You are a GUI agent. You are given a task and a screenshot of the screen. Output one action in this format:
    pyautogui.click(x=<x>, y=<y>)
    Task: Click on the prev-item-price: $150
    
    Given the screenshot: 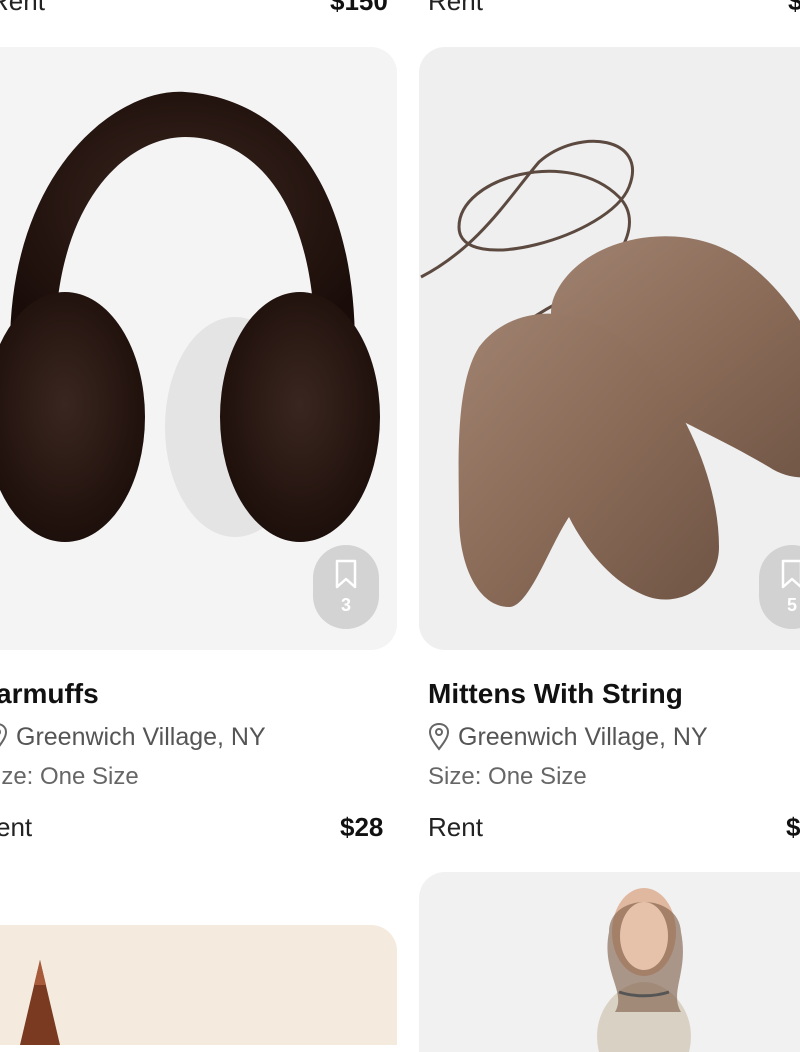 What is the action you would take?
    pyautogui.click(x=359, y=8)
    